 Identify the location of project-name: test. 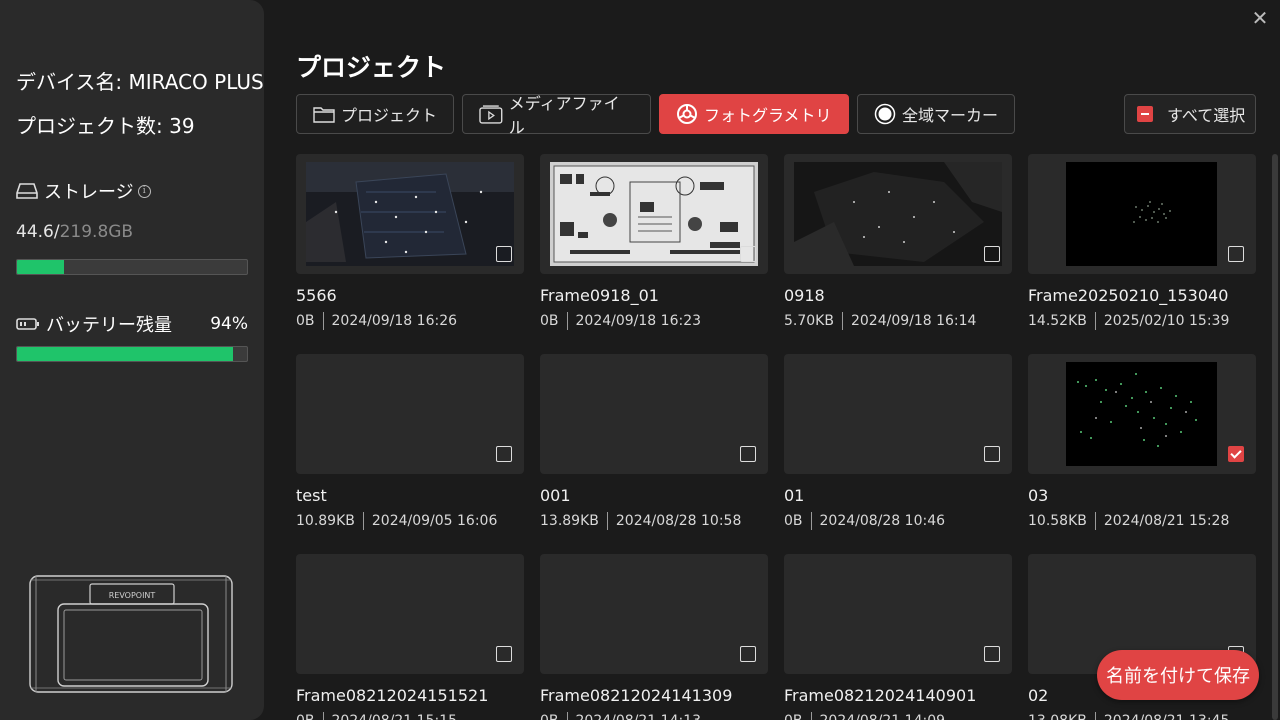
(311, 495).